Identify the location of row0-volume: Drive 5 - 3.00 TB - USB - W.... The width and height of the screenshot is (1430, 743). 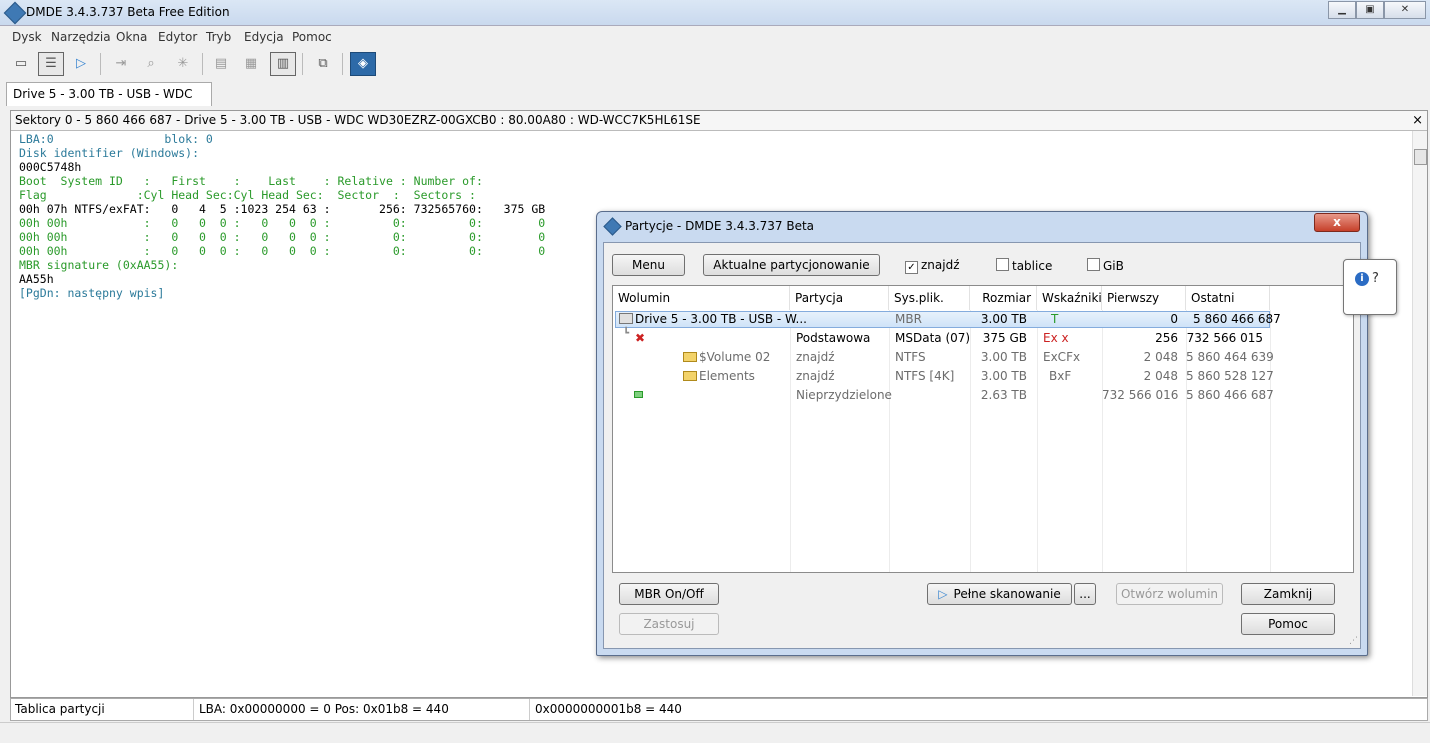
(721, 319).